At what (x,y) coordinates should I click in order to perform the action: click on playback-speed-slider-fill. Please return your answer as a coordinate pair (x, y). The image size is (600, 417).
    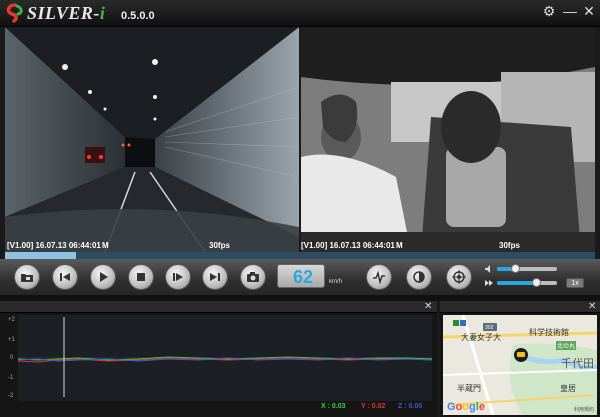
    Looking at the image, I should click on (516, 283).